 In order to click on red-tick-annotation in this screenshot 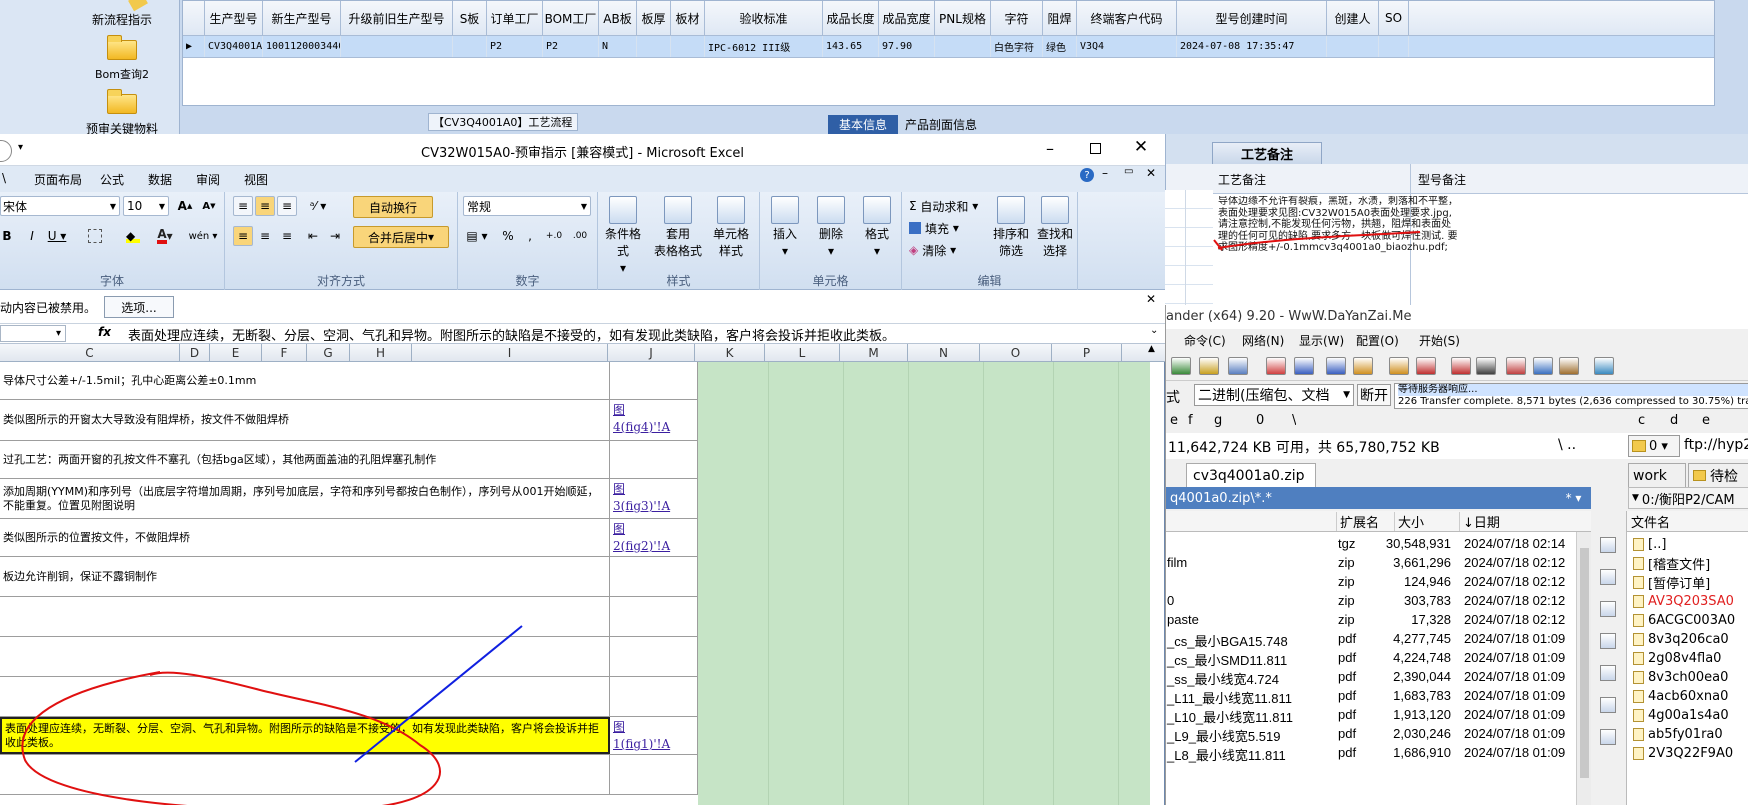, I will do `click(1218, 245)`.